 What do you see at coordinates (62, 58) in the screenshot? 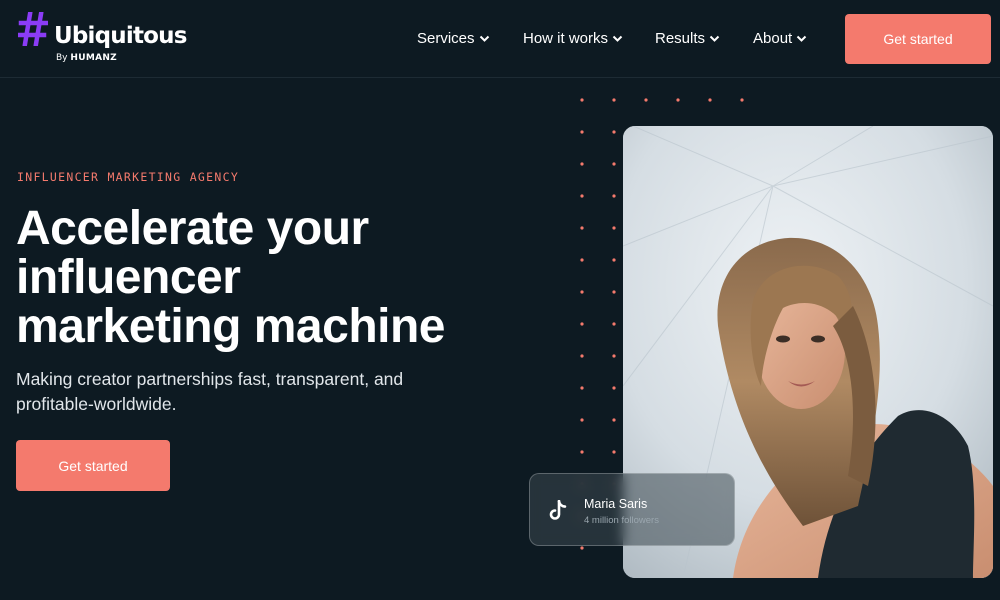
I see `logo-by-prefix: By` at bounding box center [62, 58].